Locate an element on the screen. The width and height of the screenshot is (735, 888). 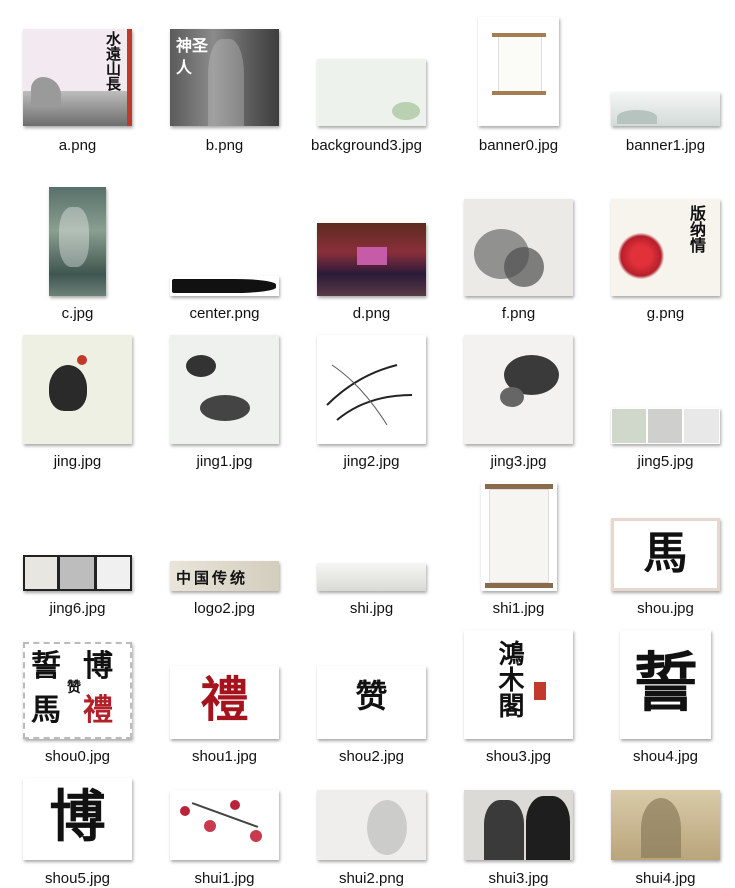
file-name: a.png is located at coordinates (77, 145).